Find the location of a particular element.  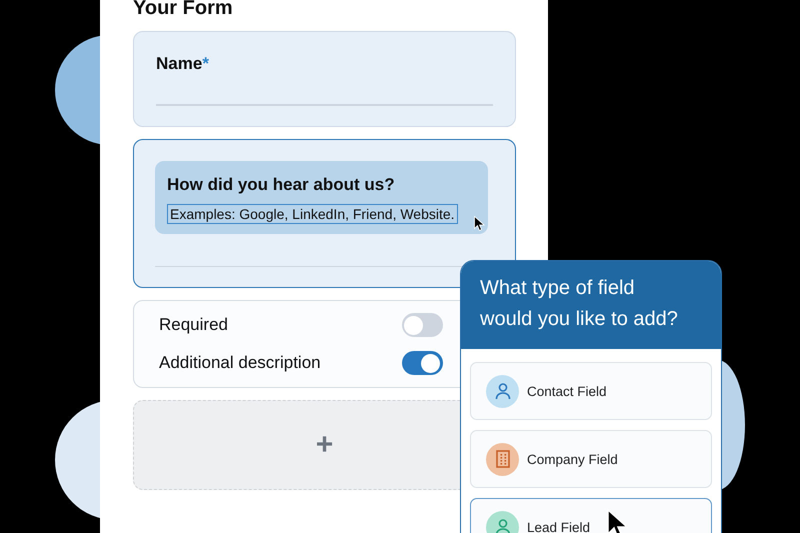

form-title: Your Form is located at coordinates (183, 9).